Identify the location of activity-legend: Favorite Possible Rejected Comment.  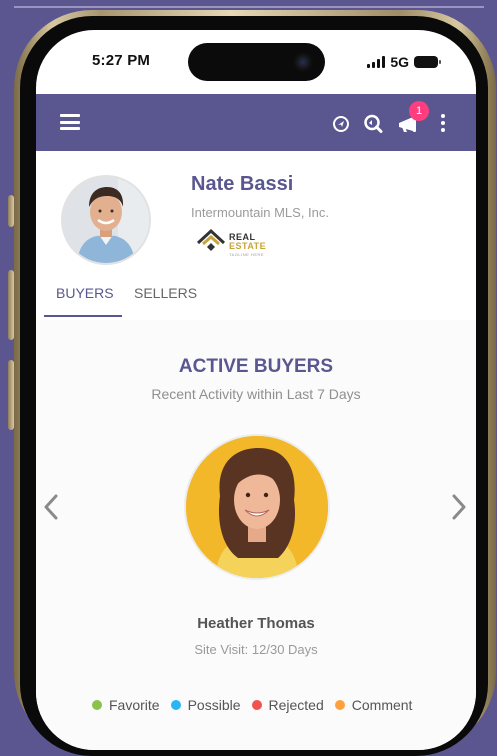
(252, 705).